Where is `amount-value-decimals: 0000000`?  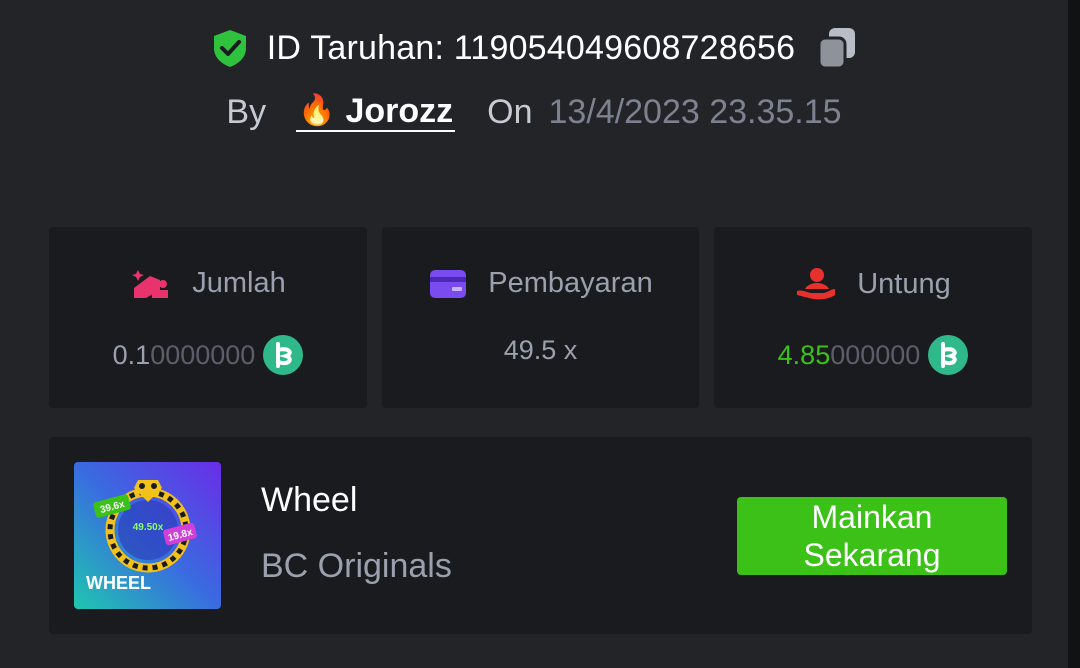
amount-value-decimals: 0000000 is located at coordinates (203, 354).